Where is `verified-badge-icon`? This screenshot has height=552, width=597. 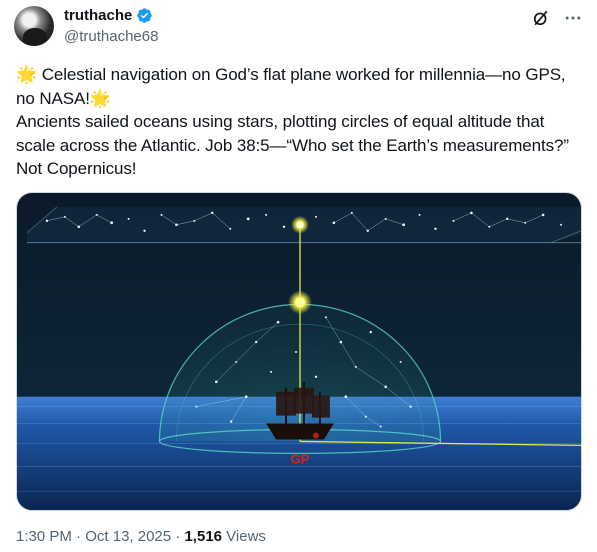
verified-badge-icon is located at coordinates (145, 15).